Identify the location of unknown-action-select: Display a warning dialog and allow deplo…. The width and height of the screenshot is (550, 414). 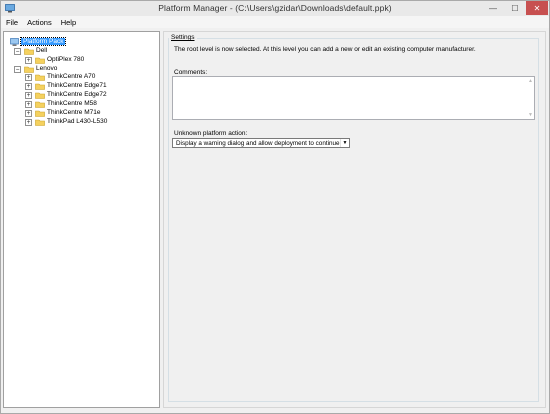
(261, 143).